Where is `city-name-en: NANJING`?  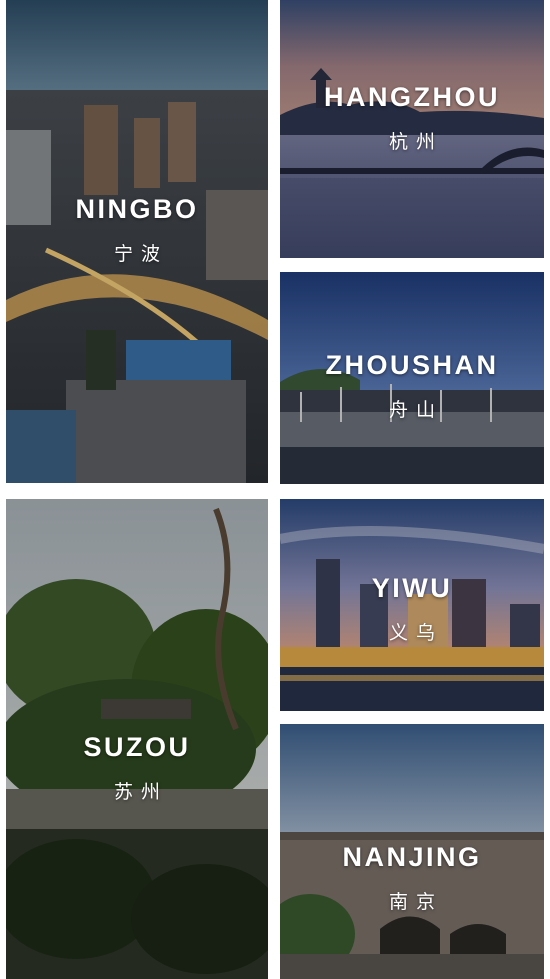
city-name-en: NANJING is located at coordinates (412, 857).